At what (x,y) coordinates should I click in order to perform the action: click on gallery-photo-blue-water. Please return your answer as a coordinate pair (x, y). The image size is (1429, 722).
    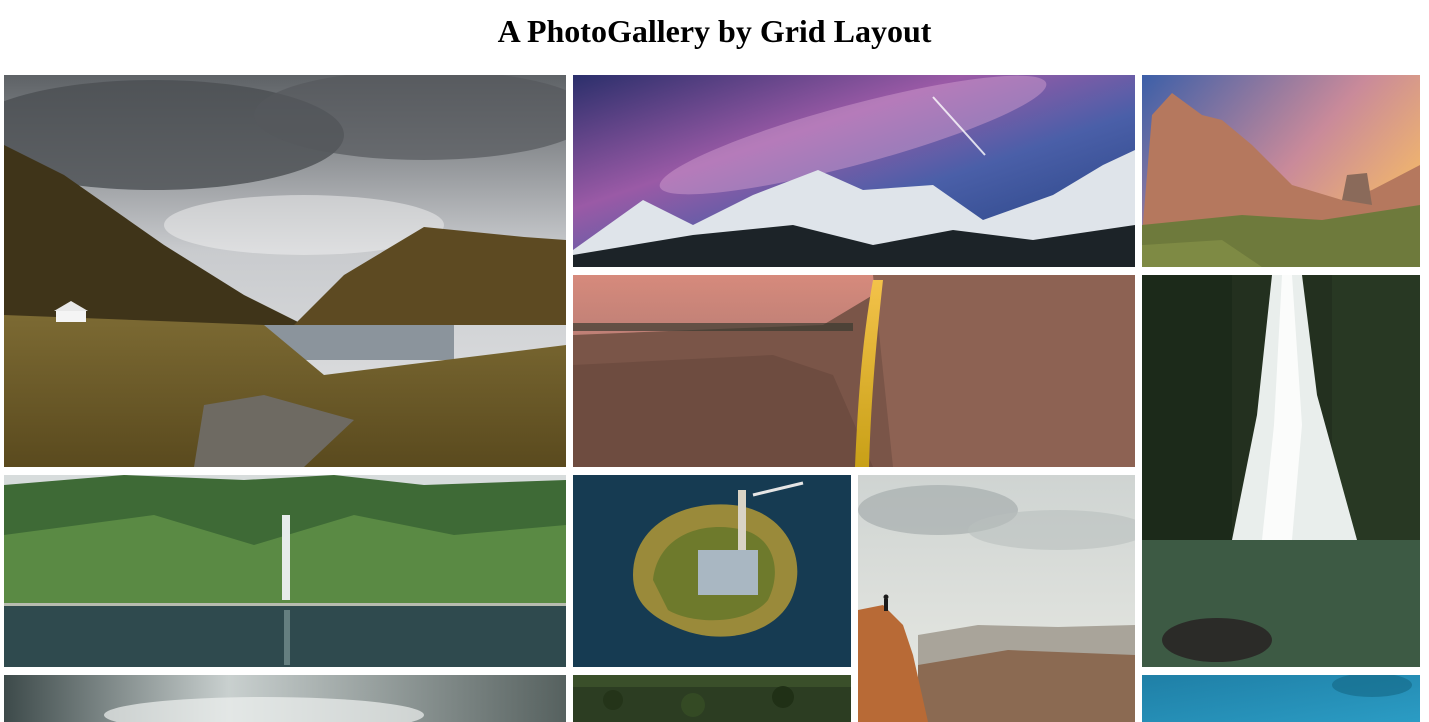
    Looking at the image, I should click on (1281, 698).